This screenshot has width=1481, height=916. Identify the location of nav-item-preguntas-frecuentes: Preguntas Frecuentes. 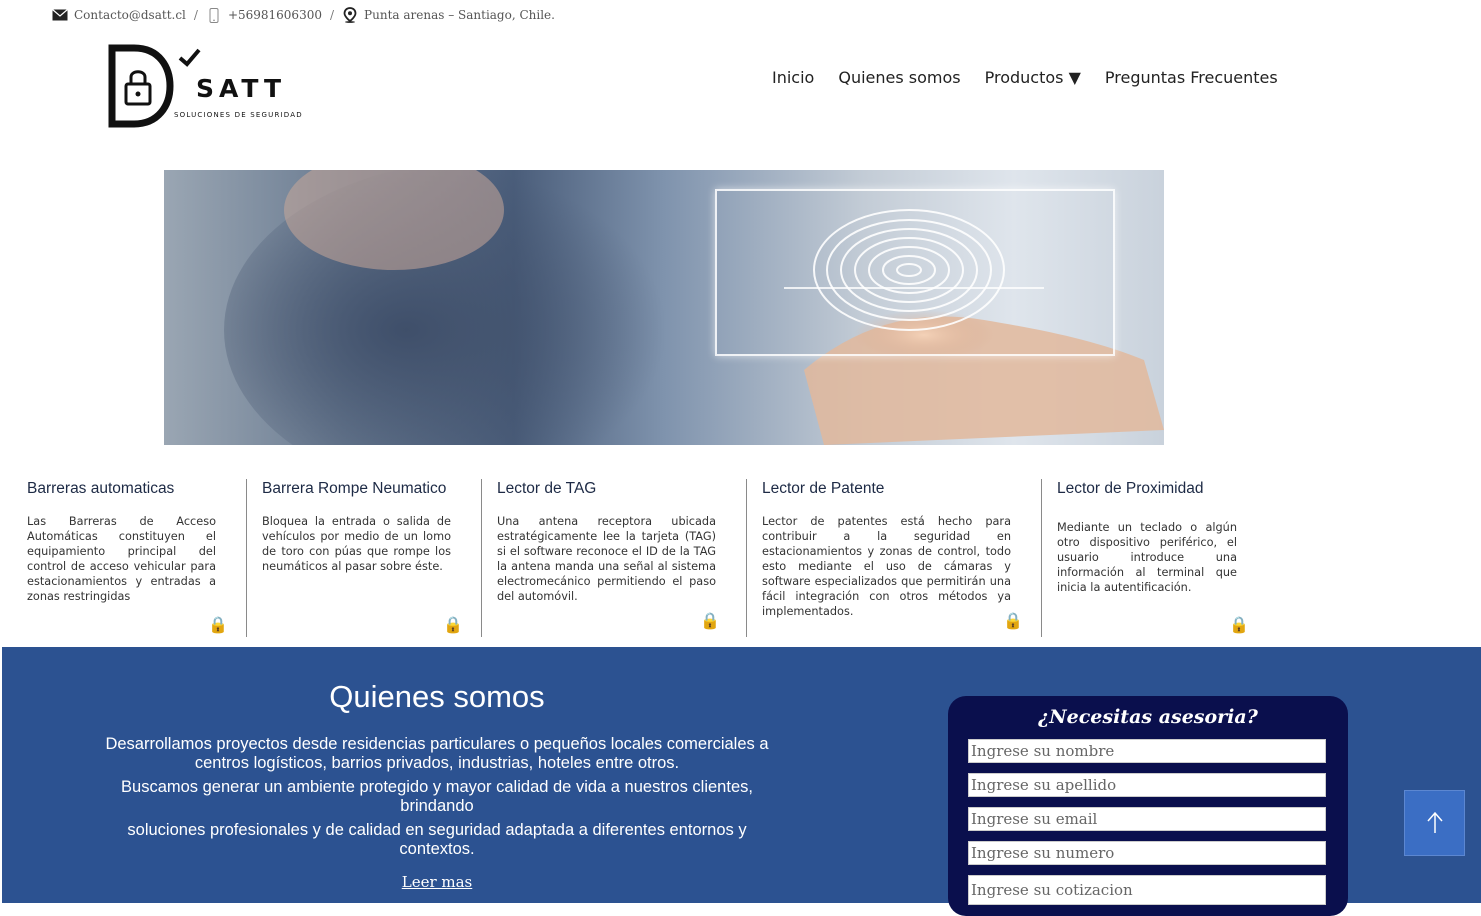
(1191, 77).